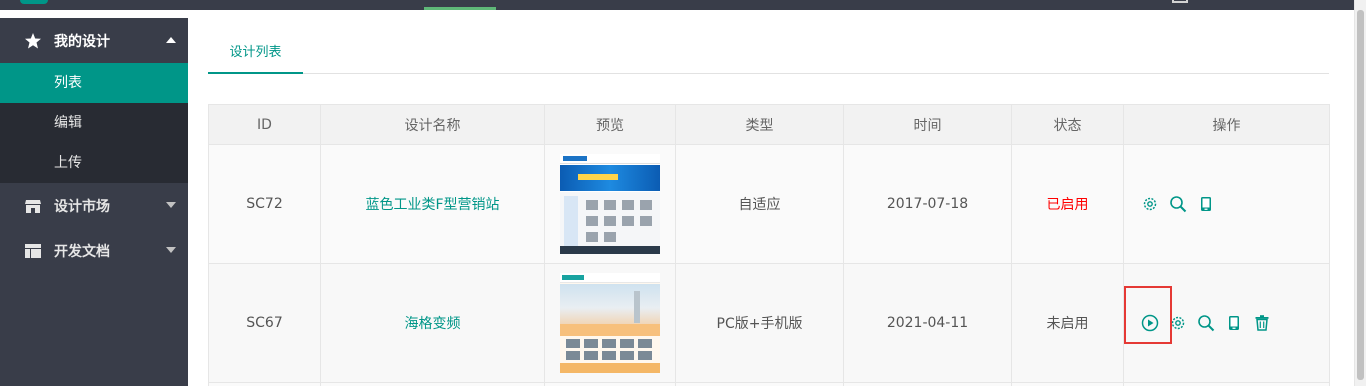  Describe the element at coordinates (1067, 124) in the screenshot. I see `column-header-status: 状态` at that location.